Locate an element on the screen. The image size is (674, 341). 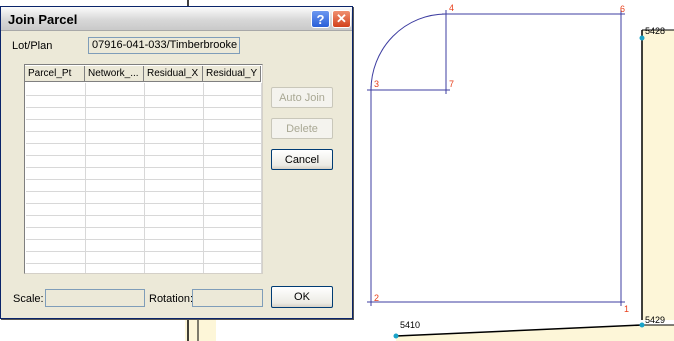
point-label-2: 2 is located at coordinates (376, 298).